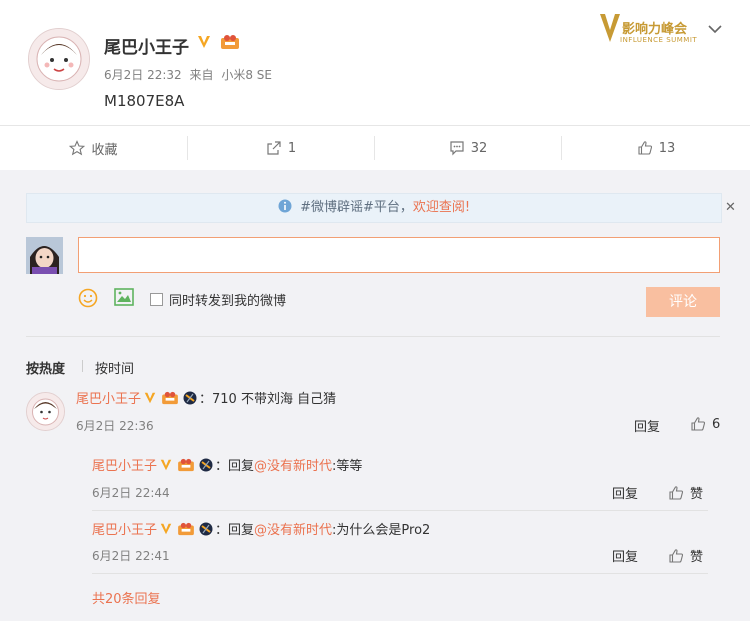 The width and height of the screenshot is (750, 621). Describe the element at coordinates (115, 426) in the screenshot. I see `comment-time: 6月2日 22:36` at that location.